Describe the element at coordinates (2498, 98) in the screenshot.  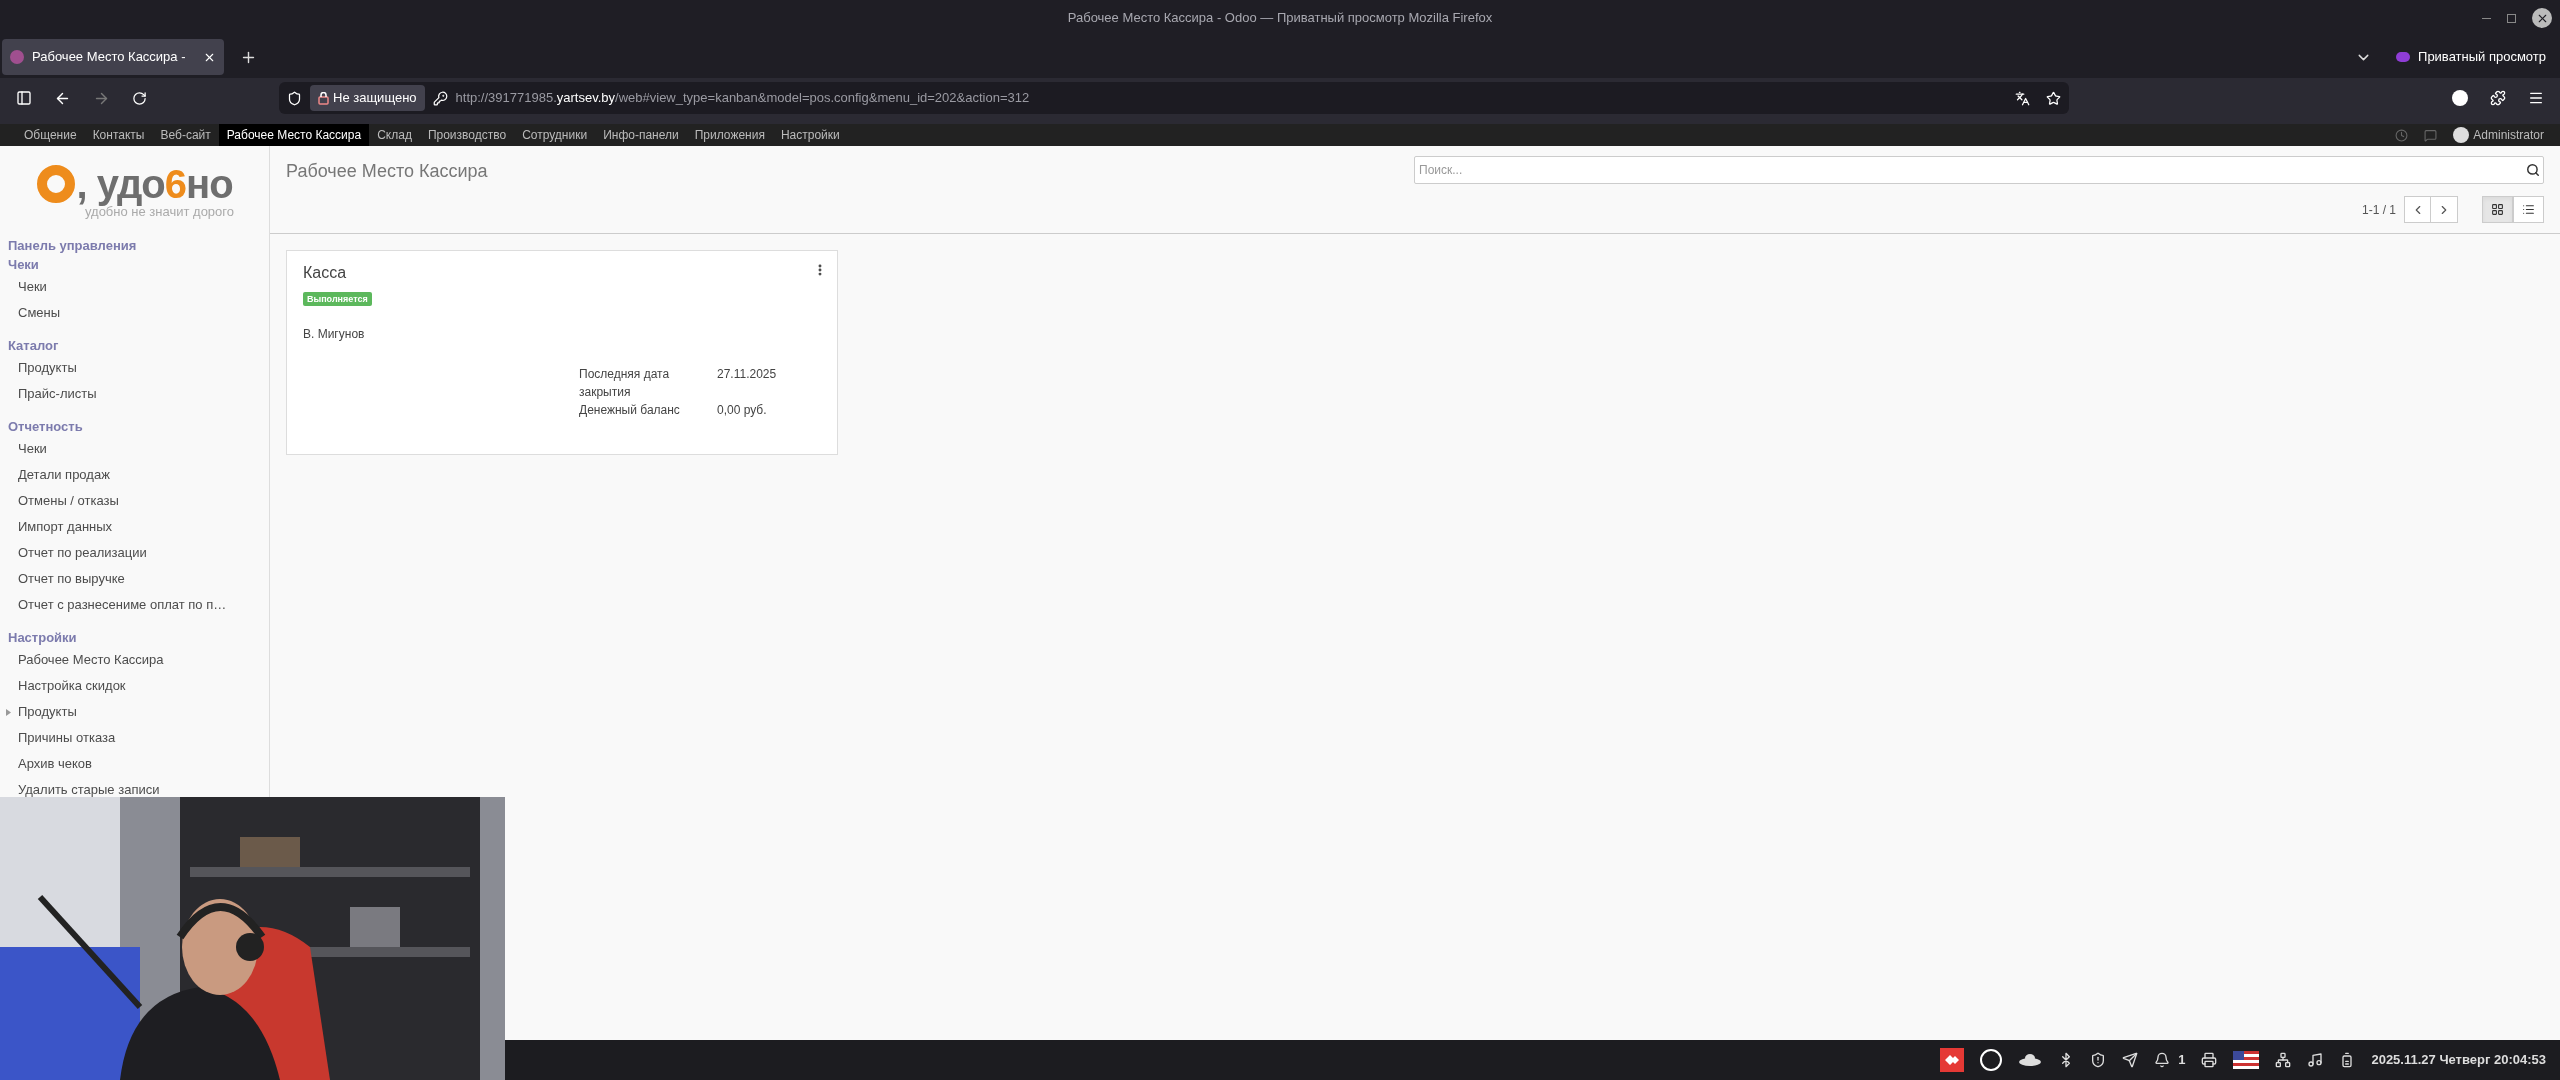
I see `extensions-icon` at that location.